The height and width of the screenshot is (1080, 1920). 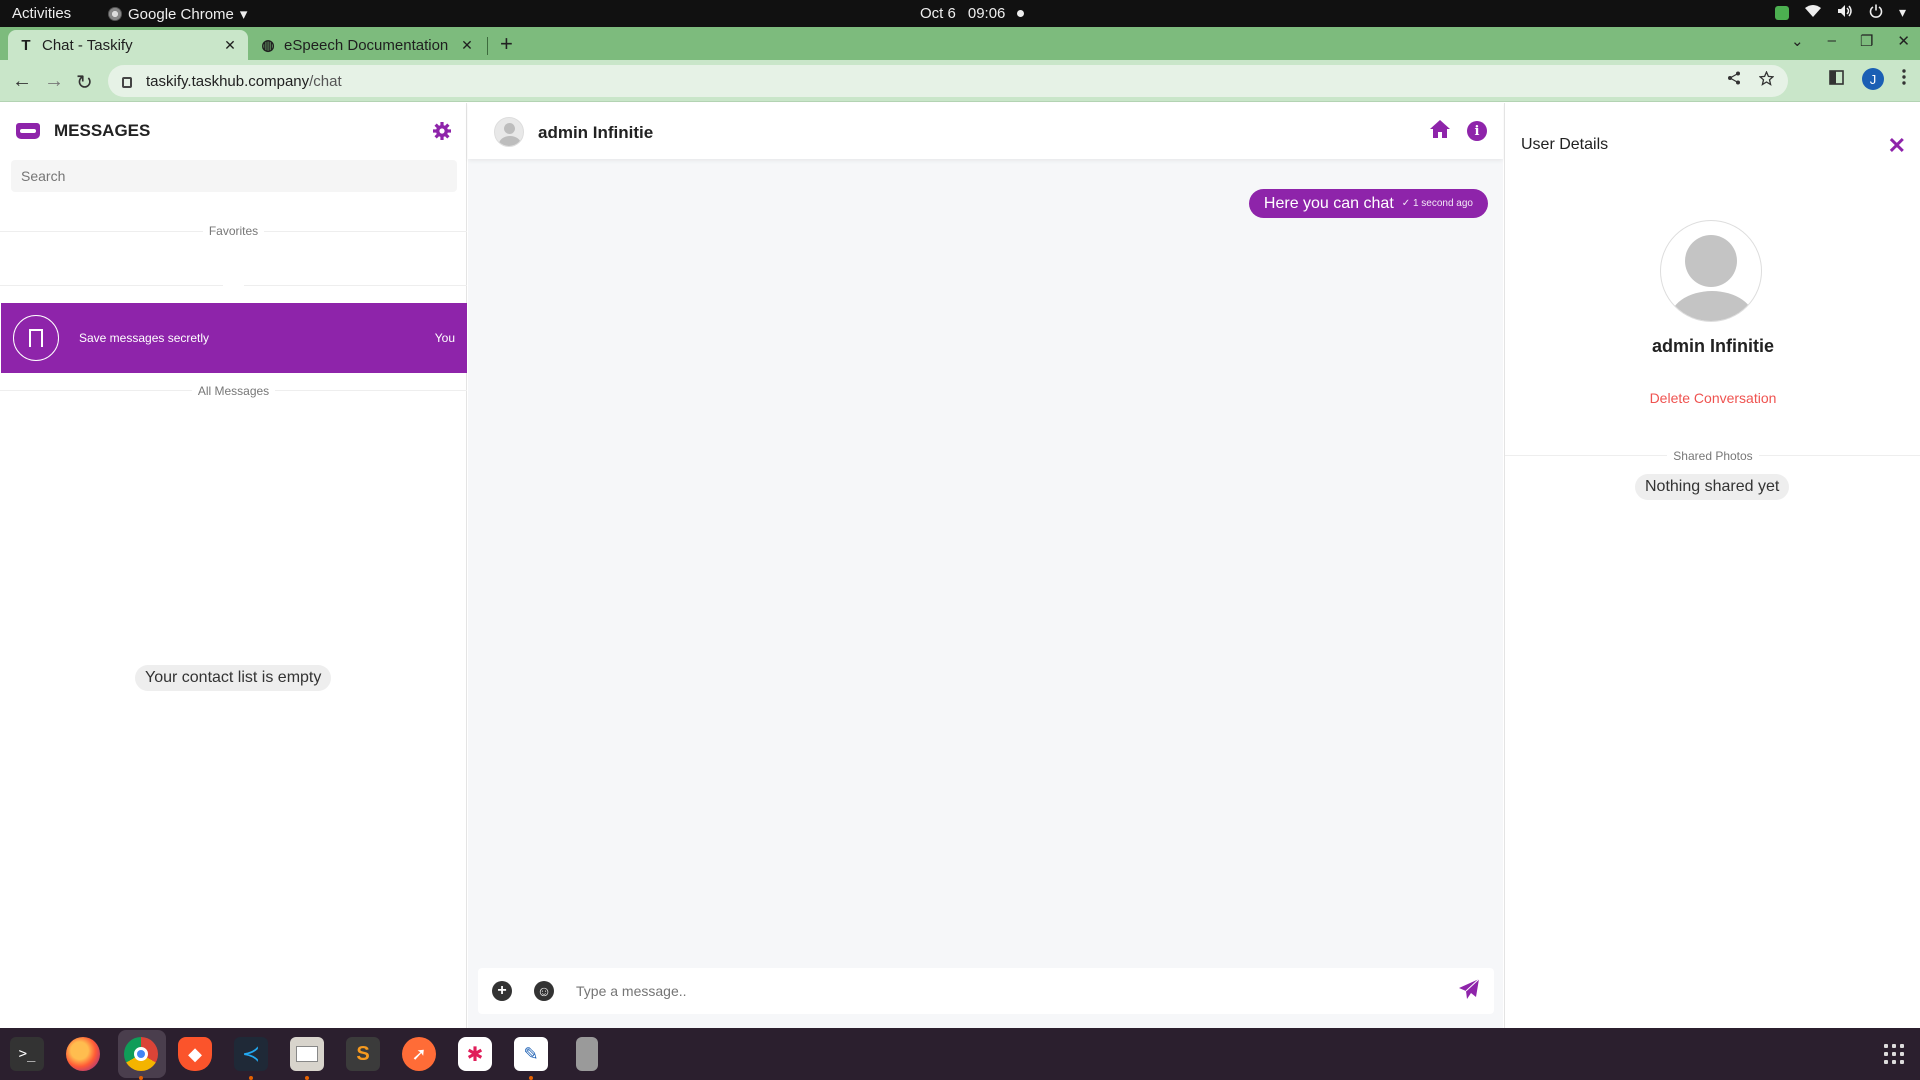 What do you see at coordinates (1812, 12) in the screenshot?
I see `wifi-icon` at bounding box center [1812, 12].